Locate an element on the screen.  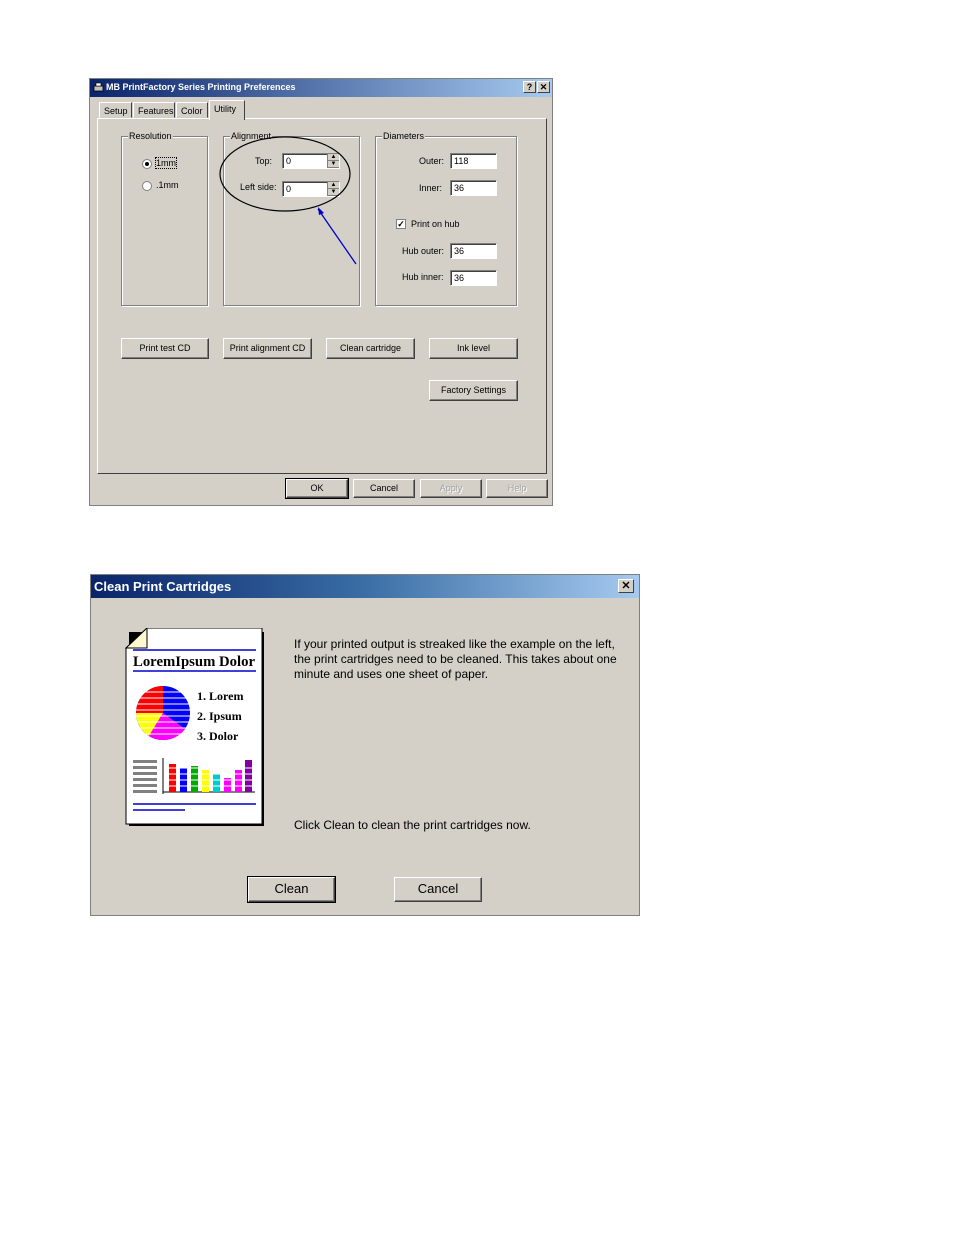
example-item-2: 2. Ipsum is located at coordinates (219, 716).